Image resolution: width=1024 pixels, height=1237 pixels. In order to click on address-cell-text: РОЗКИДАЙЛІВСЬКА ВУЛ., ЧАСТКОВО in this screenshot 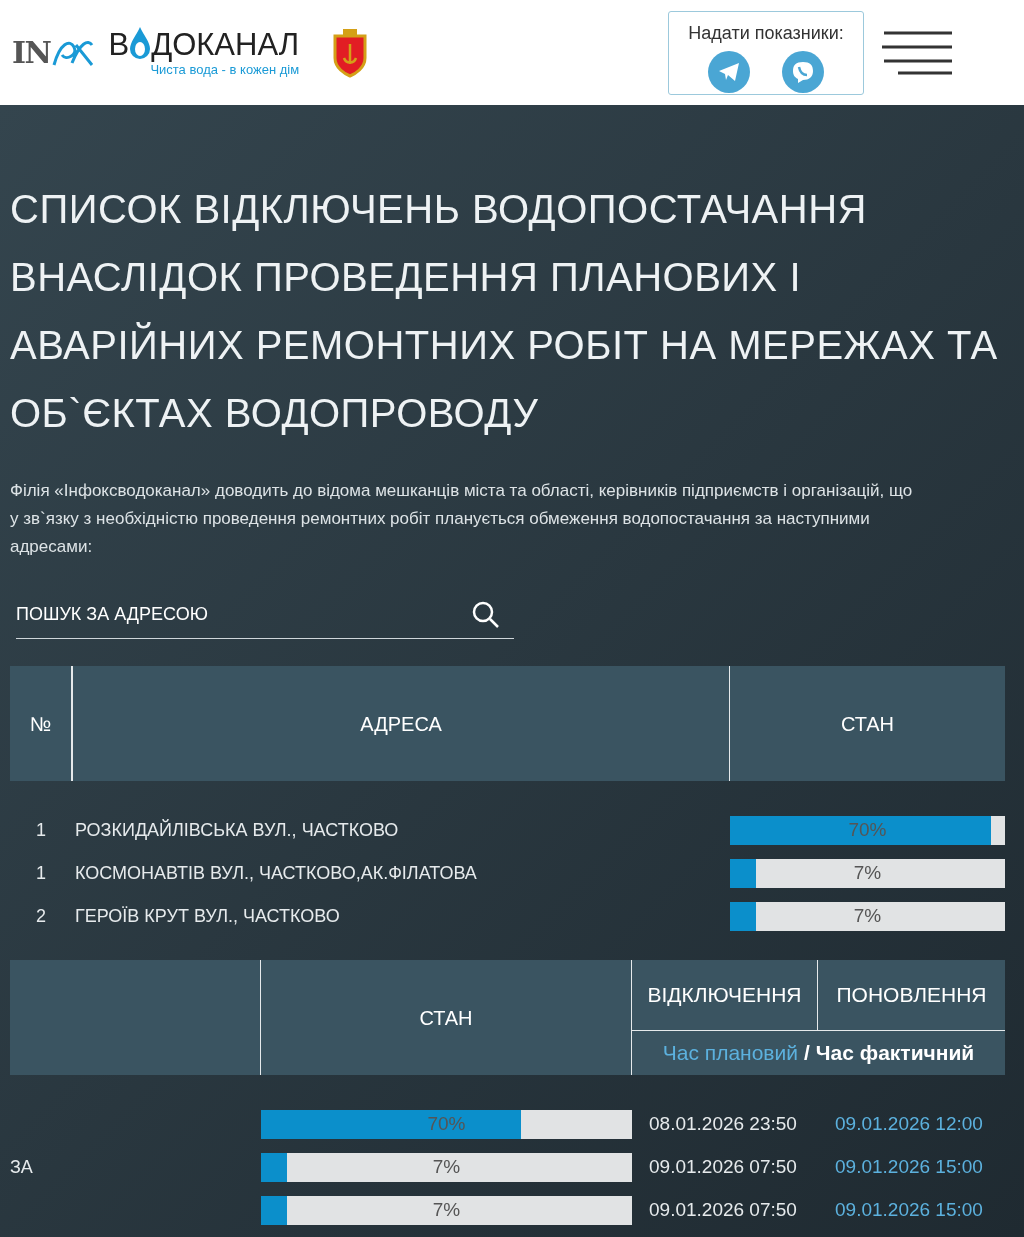, I will do `click(237, 830)`.